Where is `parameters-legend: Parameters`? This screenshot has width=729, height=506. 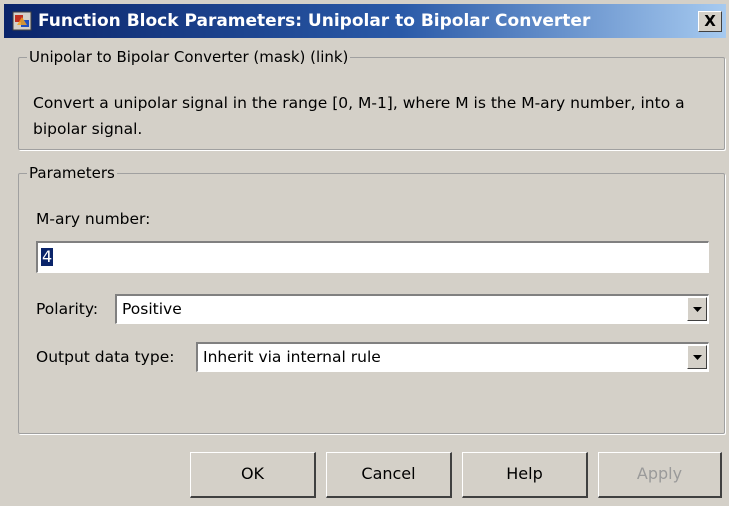
parameters-legend: Parameters is located at coordinates (72, 173).